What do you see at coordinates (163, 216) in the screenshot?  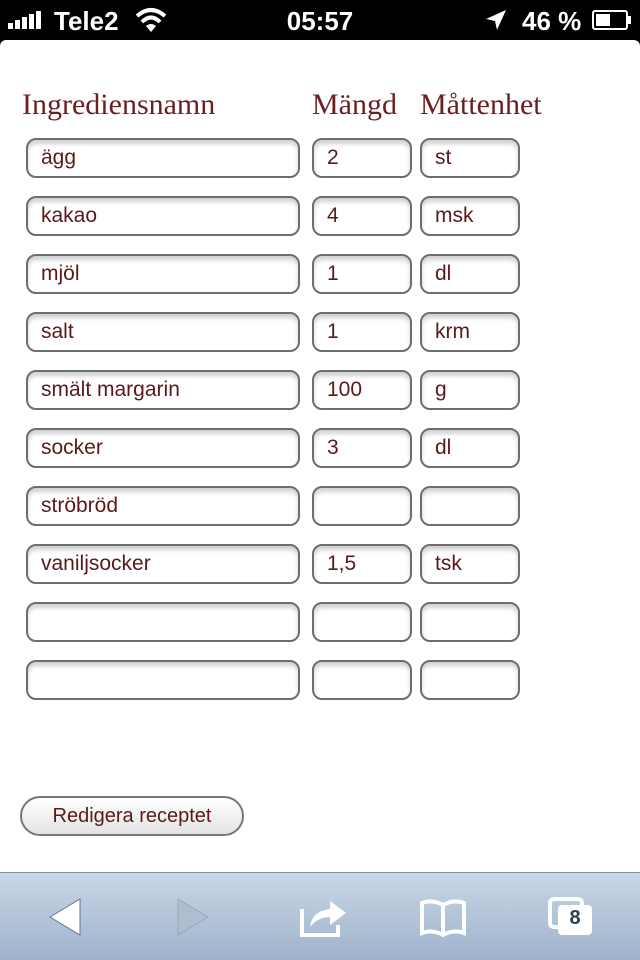 I see `ingredient-name-field: kakao` at bounding box center [163, 216].